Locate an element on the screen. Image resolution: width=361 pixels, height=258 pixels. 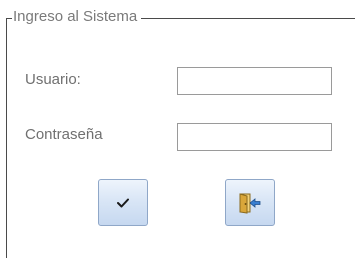
checkmark-icon is located at coordinates (123, 202).